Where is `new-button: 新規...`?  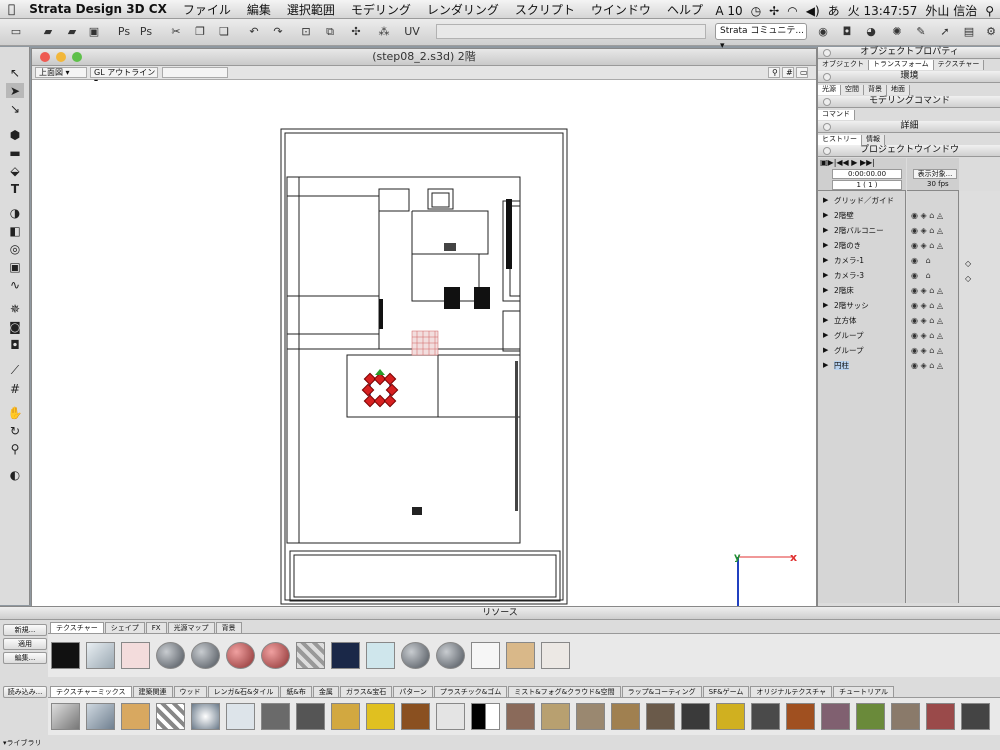
new-button: 新規... is located at coordinates (25, 630).